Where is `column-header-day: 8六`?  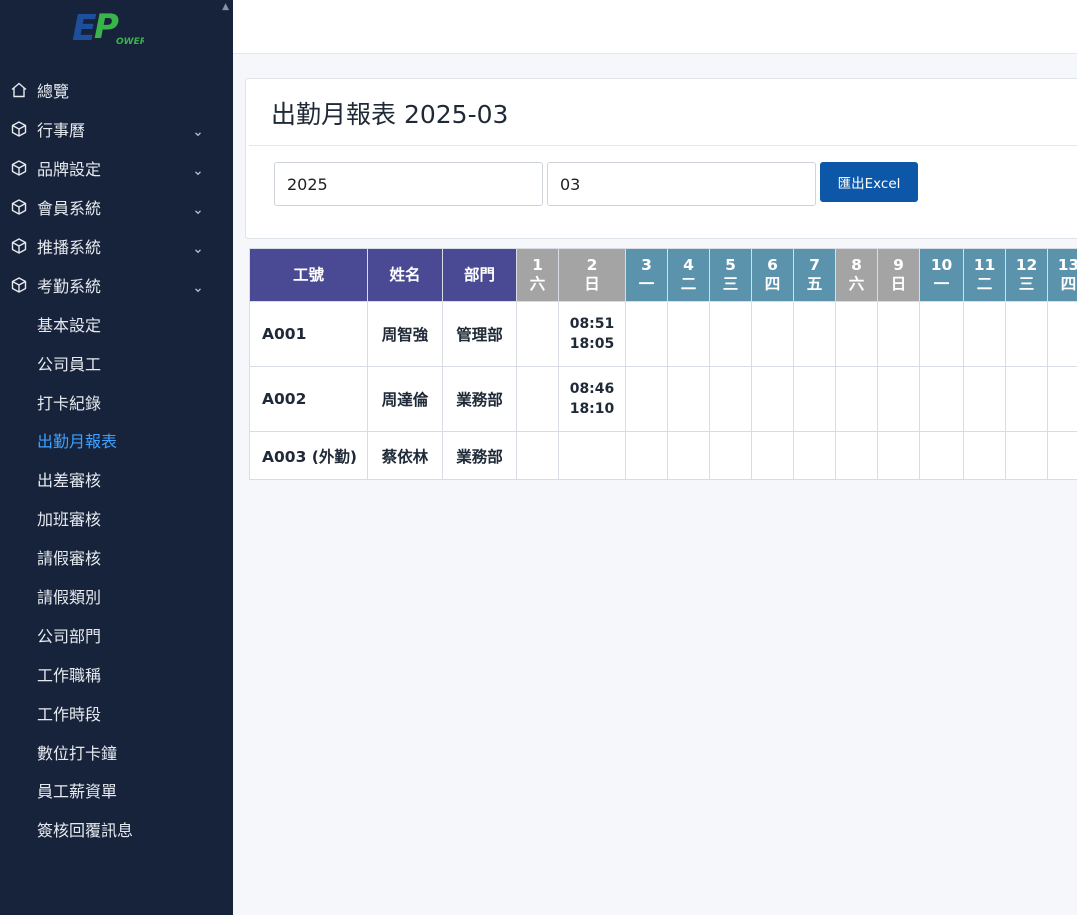
column-header-day: 8六 is located at coordinates (856, 275).